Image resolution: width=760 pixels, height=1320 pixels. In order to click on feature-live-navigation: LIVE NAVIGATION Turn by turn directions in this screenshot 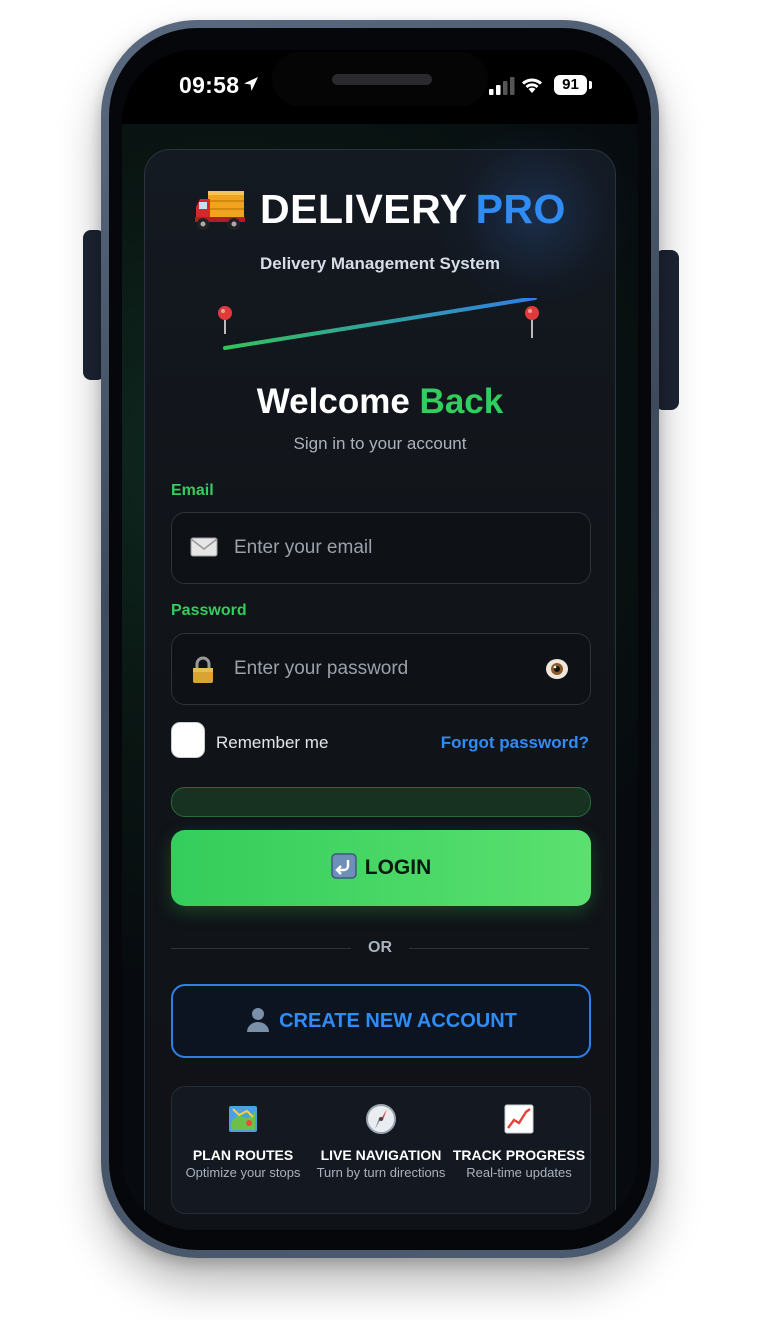, I will do `click(381, 1142)`.